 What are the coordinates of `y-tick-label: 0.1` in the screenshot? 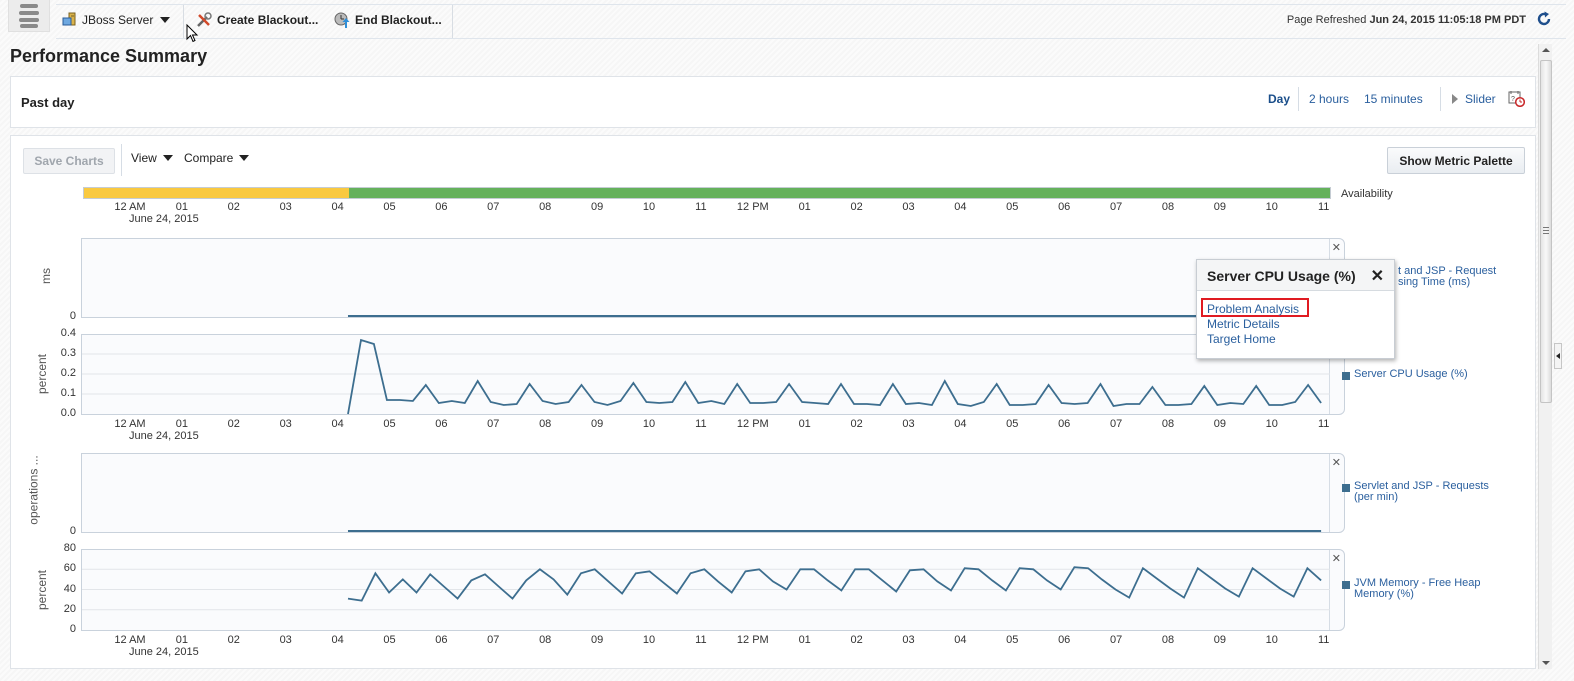 It's located at (68, 393).